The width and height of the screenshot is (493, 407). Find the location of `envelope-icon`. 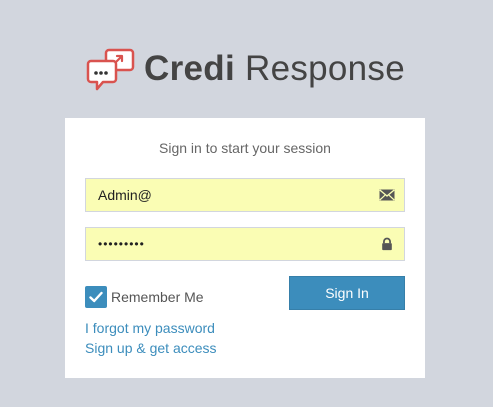

envelope-icon is located at coordinates (387, 195).